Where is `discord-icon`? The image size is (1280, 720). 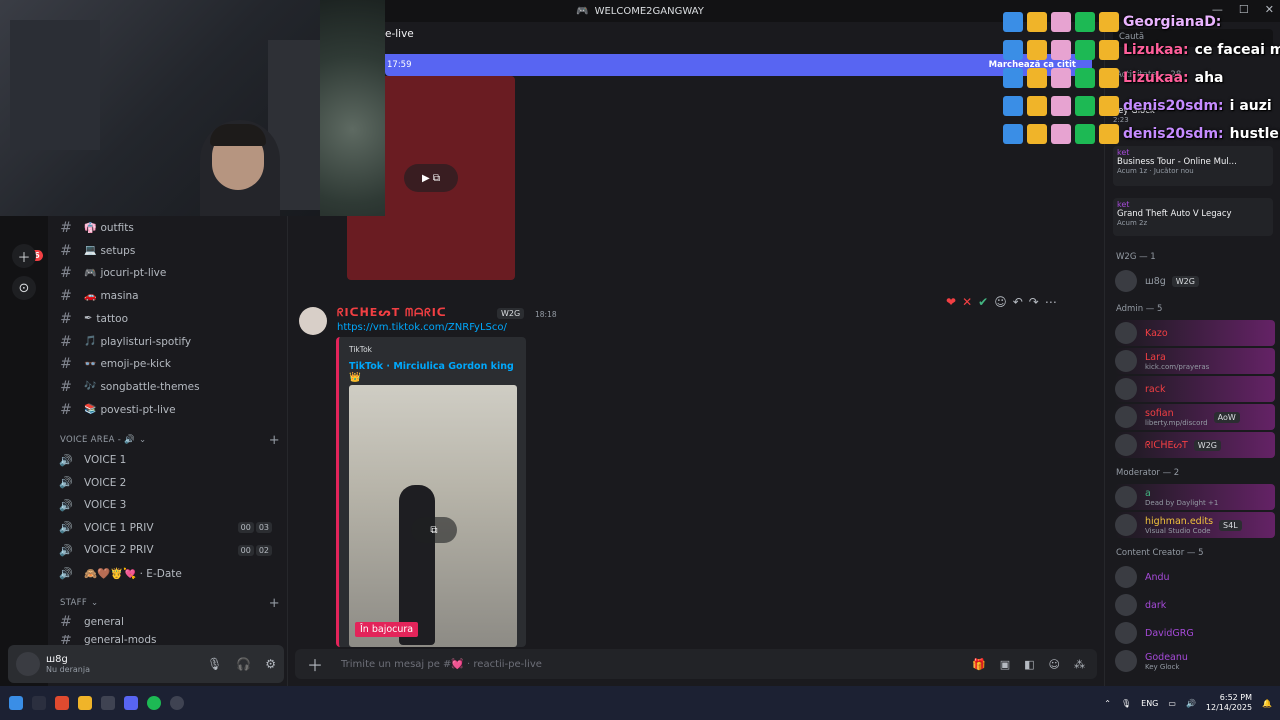 discord-icon is located at coordinates (131, 703).